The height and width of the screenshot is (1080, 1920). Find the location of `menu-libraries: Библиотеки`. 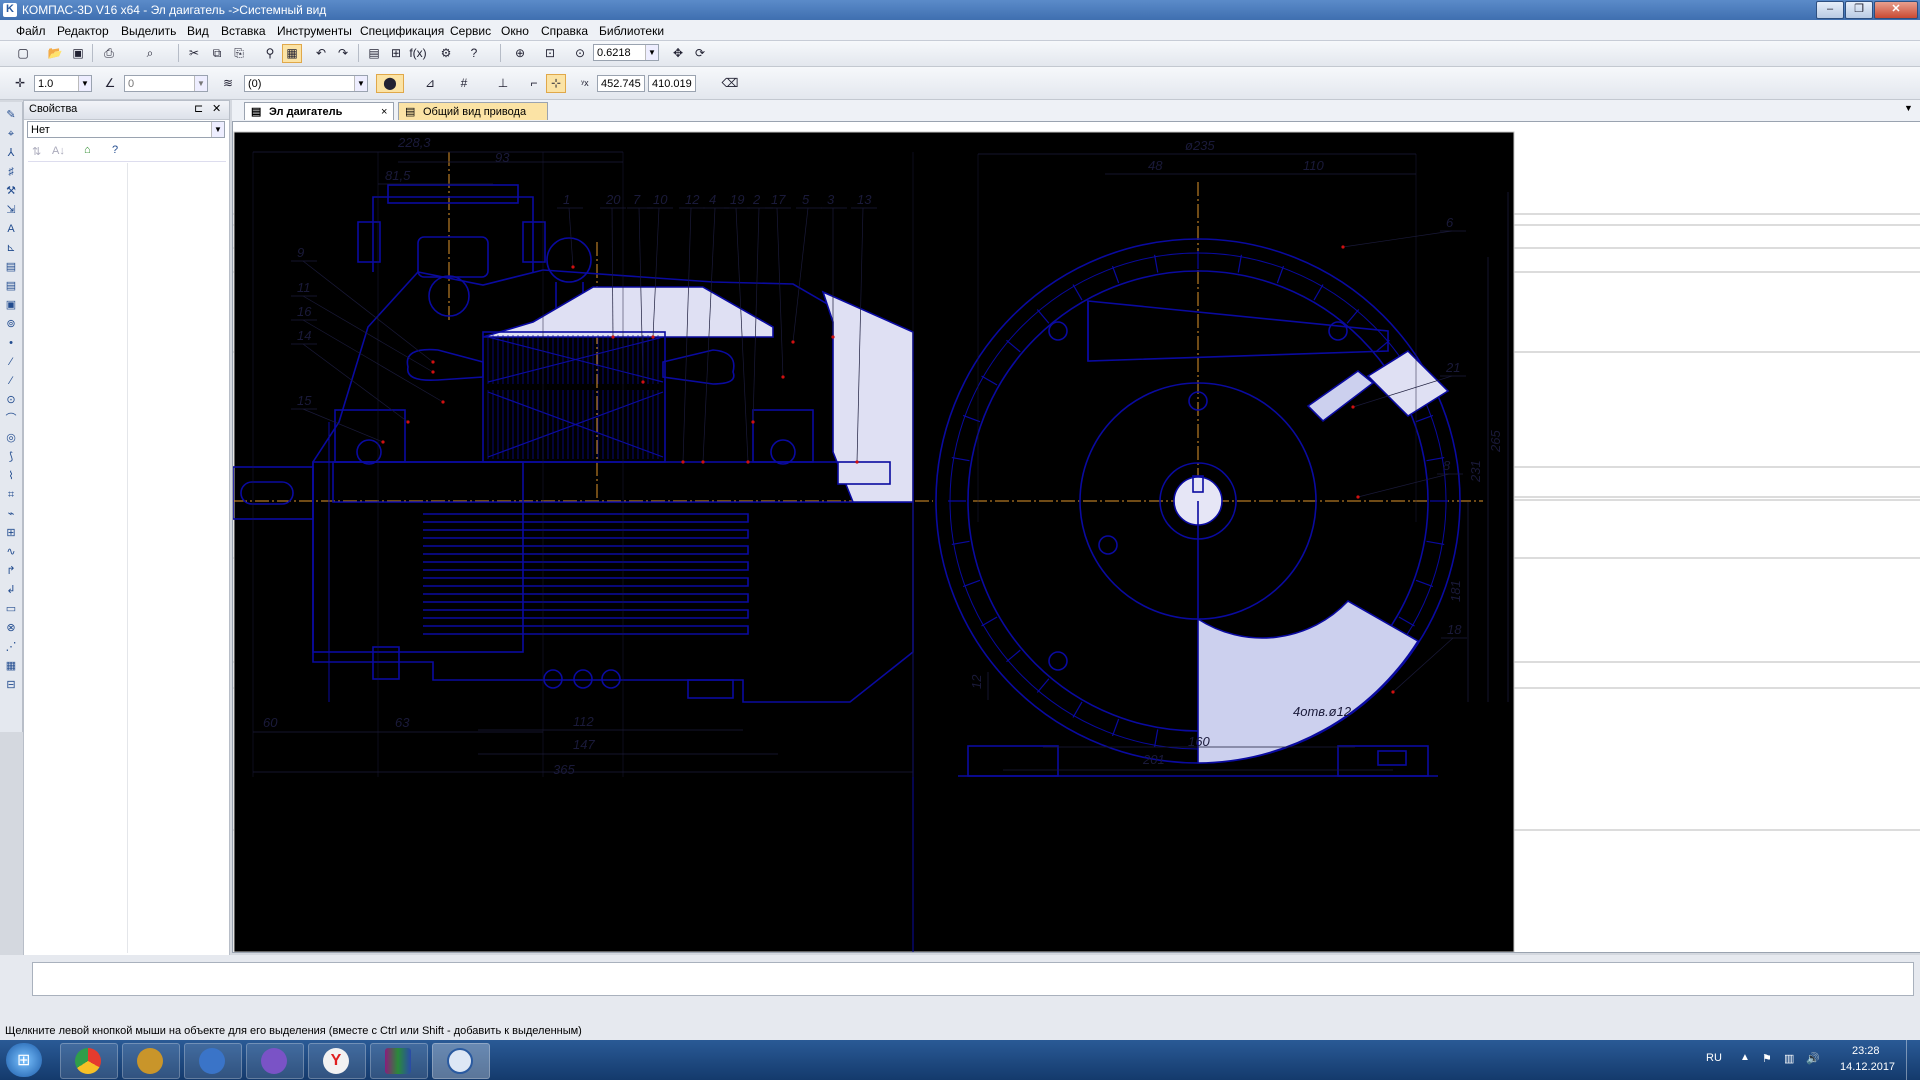

menu-libraries: Библиотеки is located at coordinates (631, 31).